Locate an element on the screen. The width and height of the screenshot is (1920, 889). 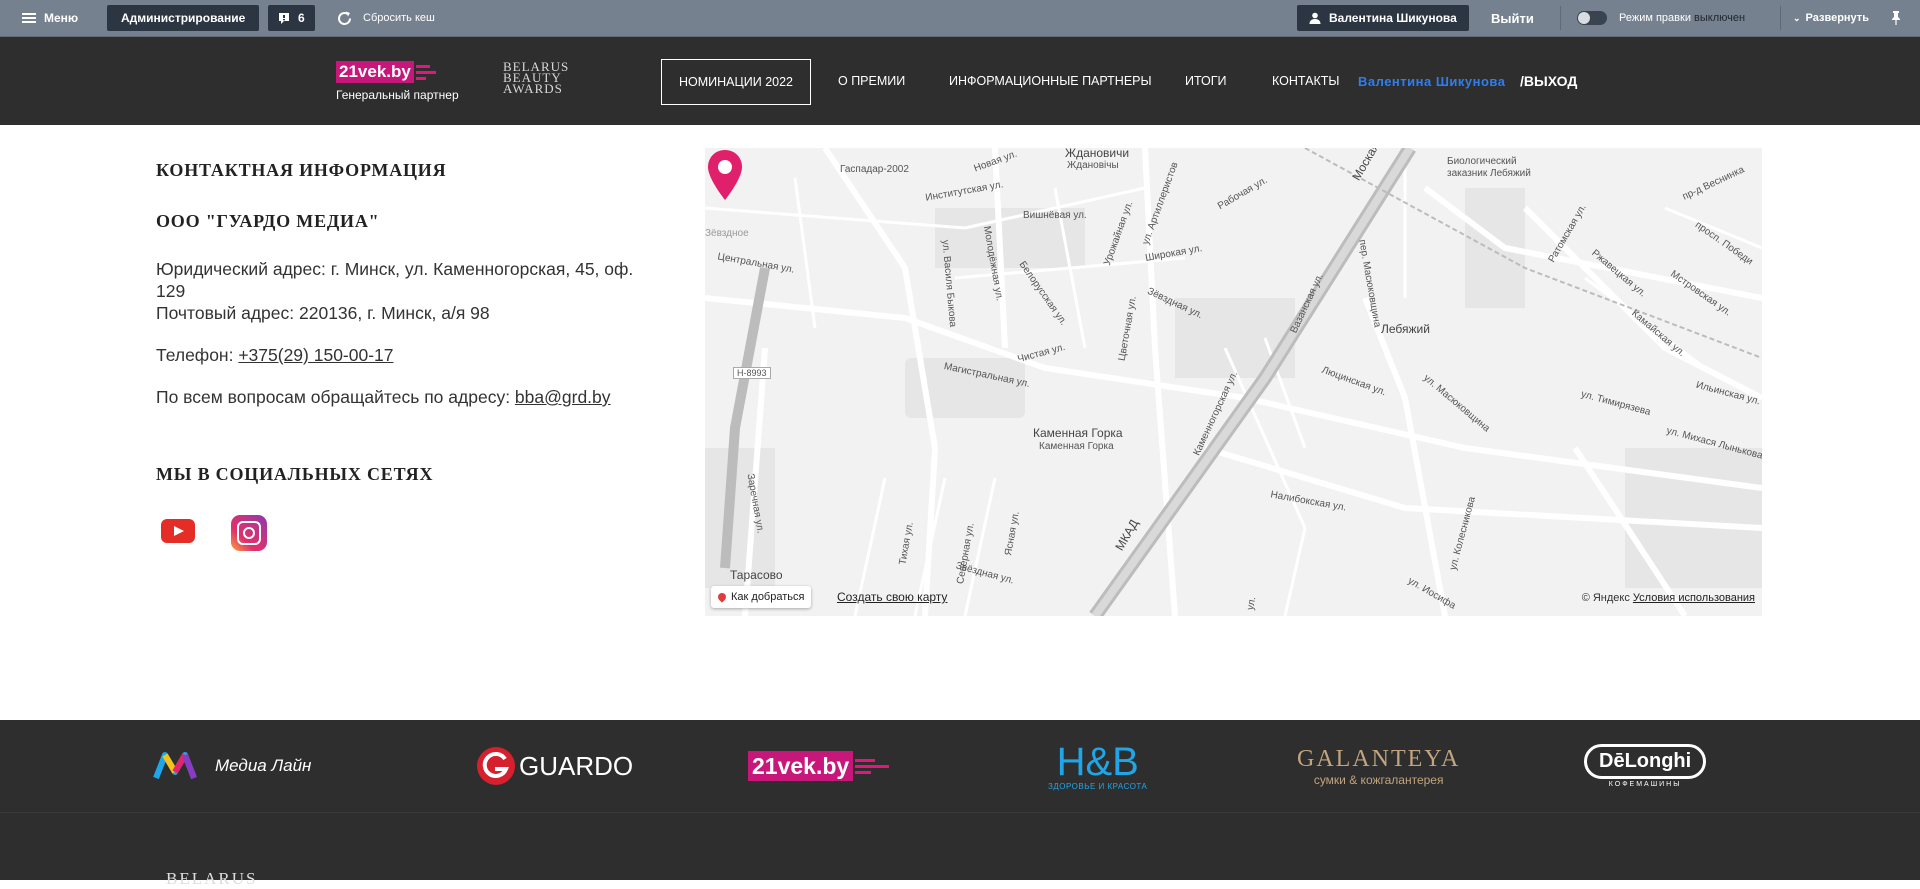
21vek-footer-text: 21vek.by is located at coordinates (801, 766).